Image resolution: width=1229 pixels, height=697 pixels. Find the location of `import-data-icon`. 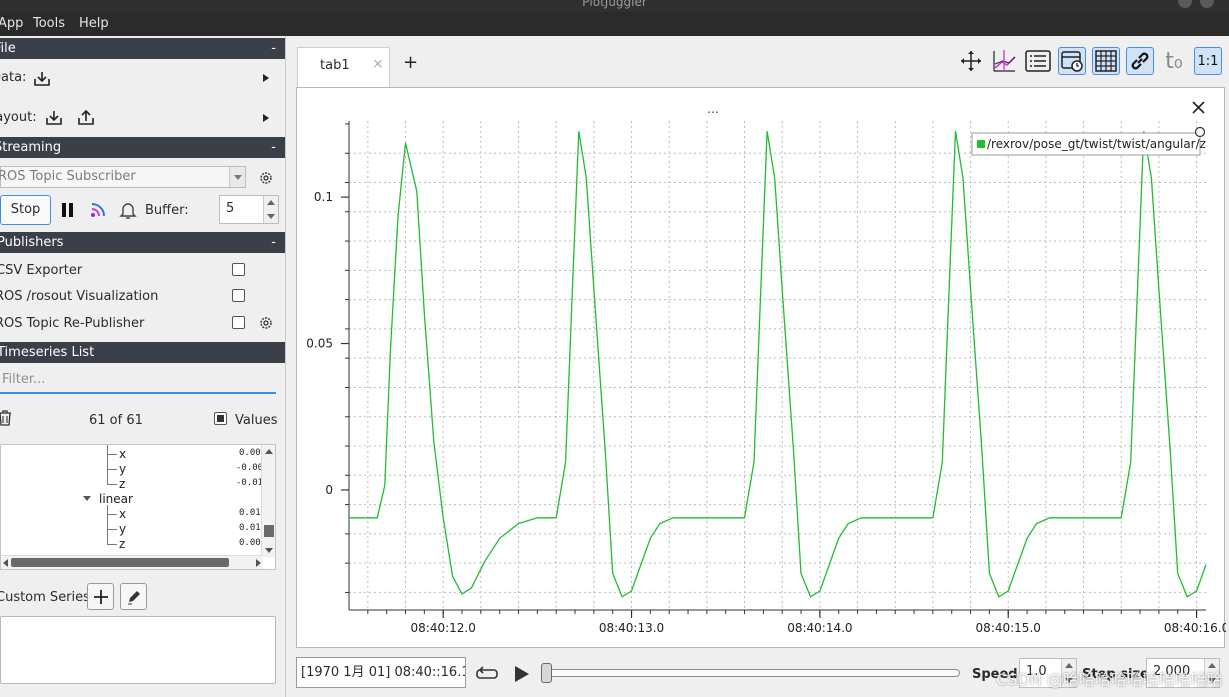

import-data-icon is located at coordinates (42, 79).